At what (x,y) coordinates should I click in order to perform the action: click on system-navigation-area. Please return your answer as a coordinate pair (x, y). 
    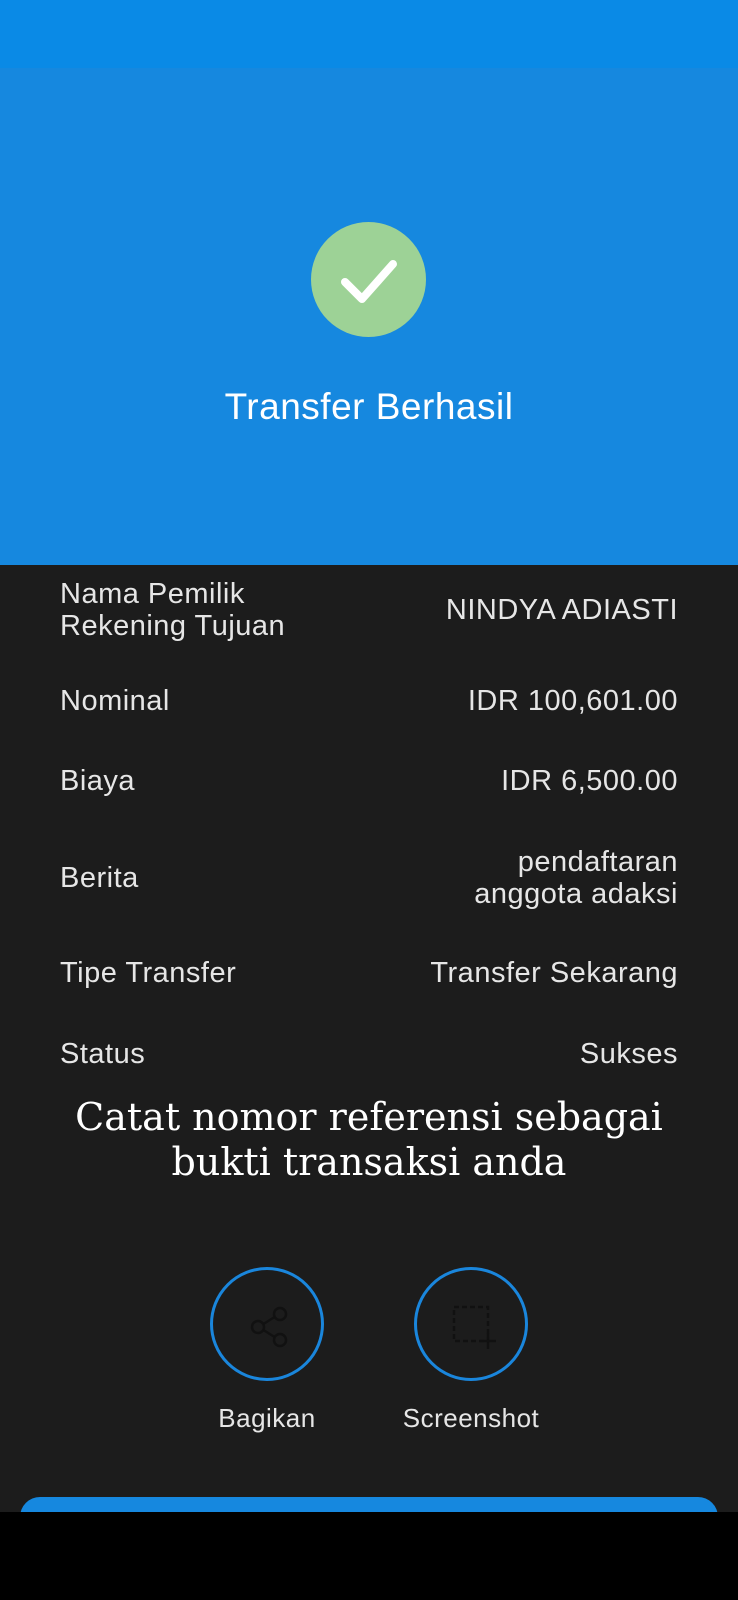
    Looking at the image, I should click on (369, 1556).